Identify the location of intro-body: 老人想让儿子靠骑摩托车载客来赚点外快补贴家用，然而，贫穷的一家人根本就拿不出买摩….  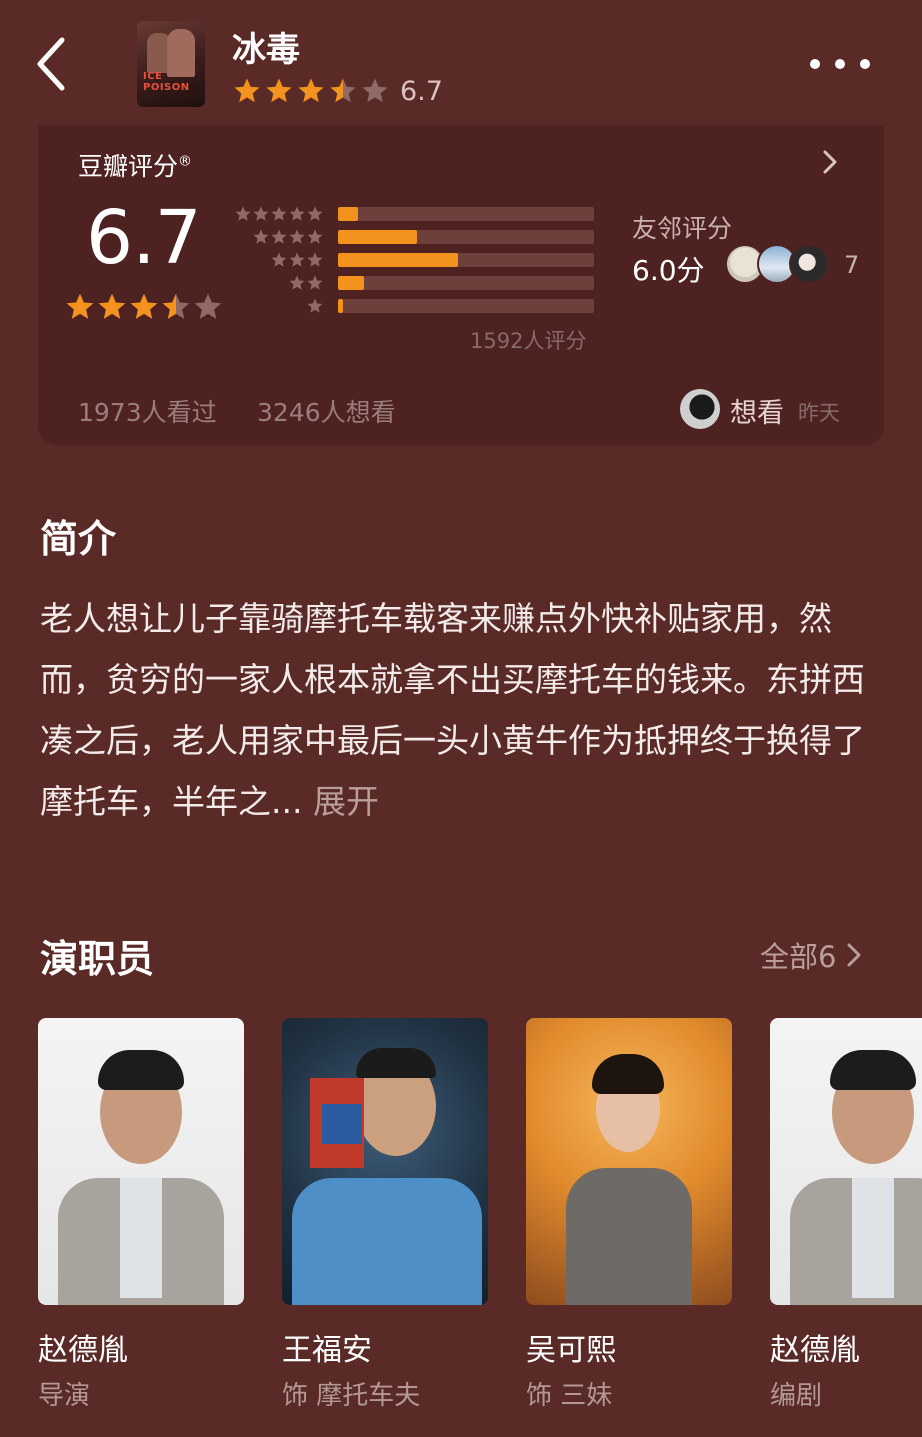
(452, 710).